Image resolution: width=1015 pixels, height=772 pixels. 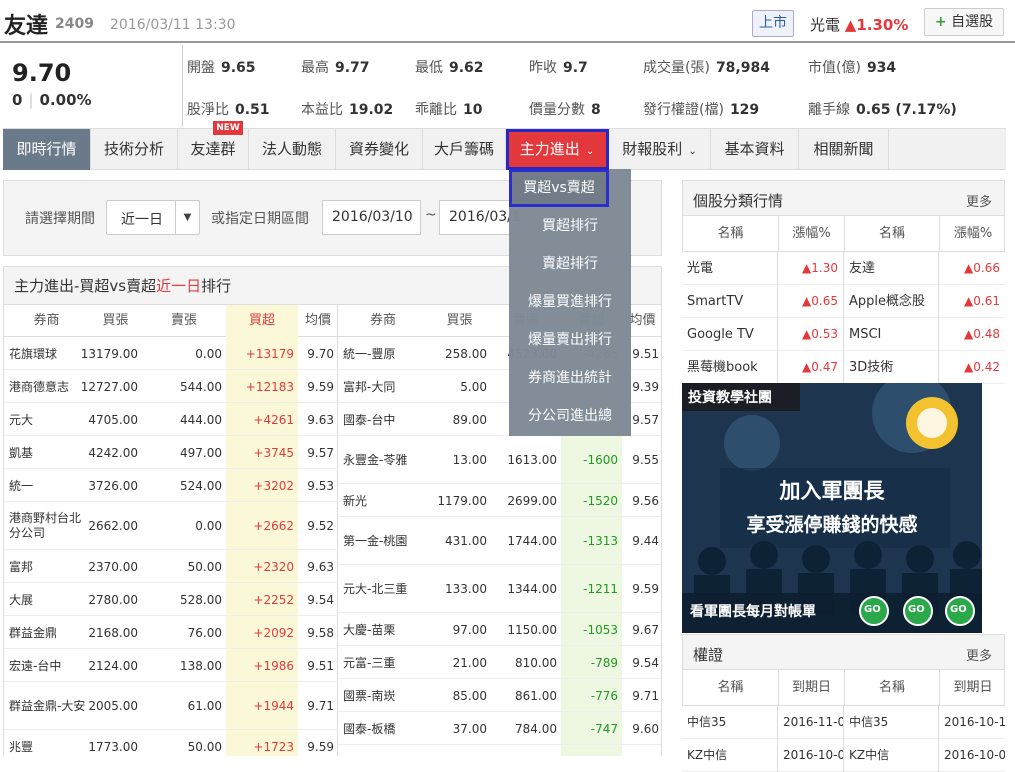 I want to click on broker-name: 凱基, so click(x=46, y=452).